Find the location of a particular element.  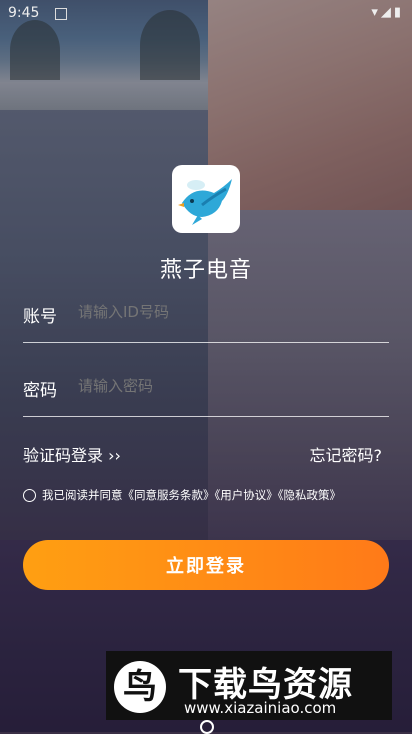

password-input is located at coordinates (228, 386).